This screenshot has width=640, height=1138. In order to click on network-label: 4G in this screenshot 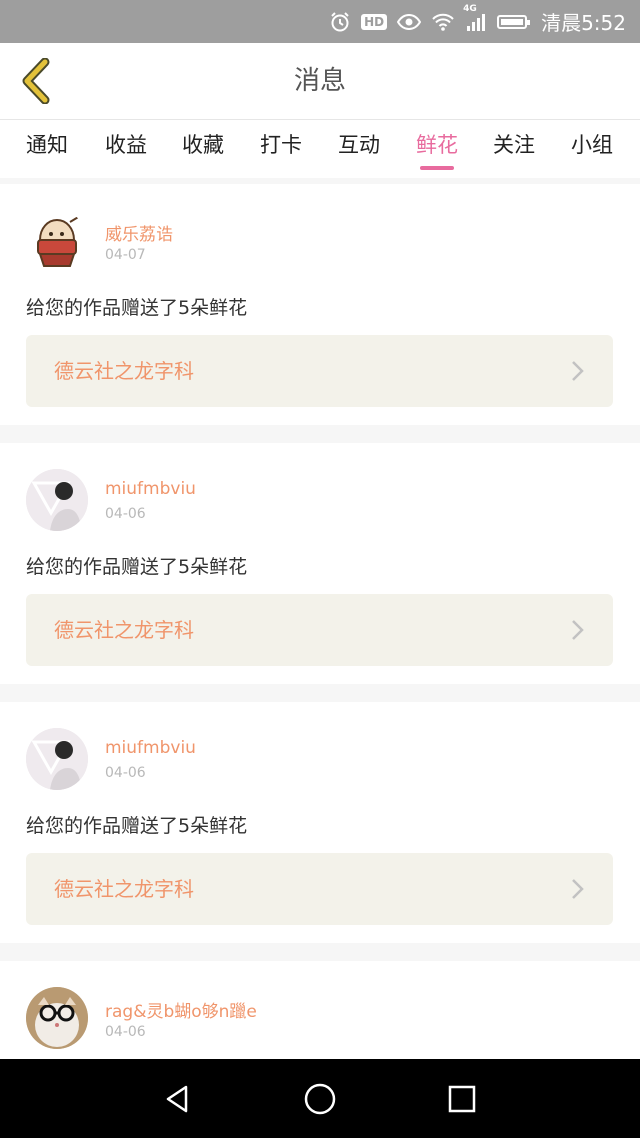, I will do `click(470, 8)`.